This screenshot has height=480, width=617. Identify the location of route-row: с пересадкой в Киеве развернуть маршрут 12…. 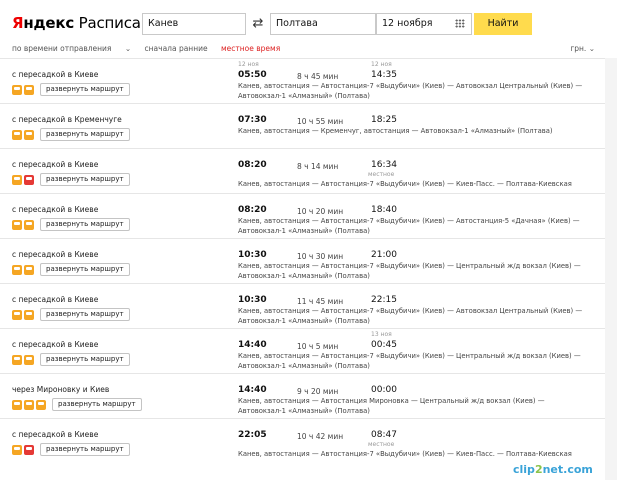
(302, 80).